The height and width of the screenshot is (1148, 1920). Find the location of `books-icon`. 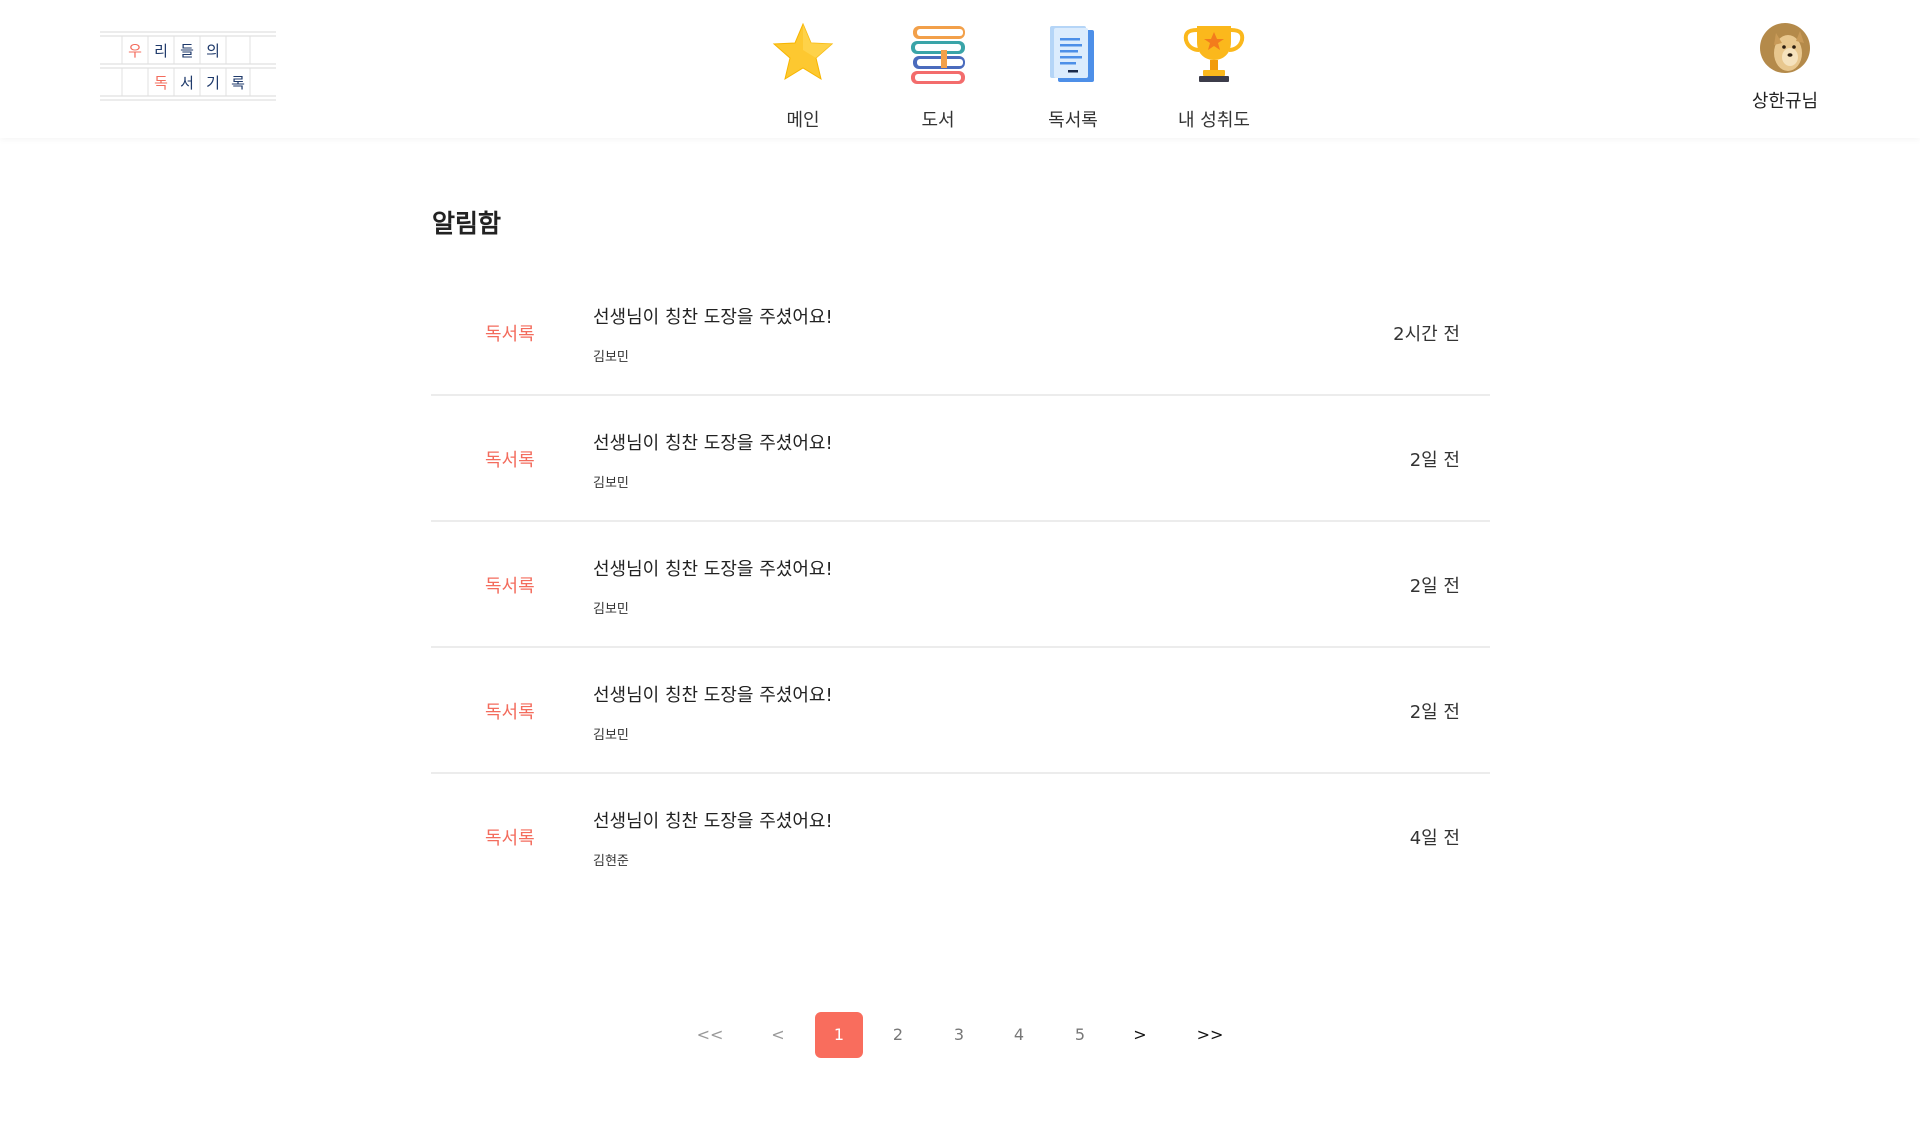

books-icon is located at coordinates (938, 55).